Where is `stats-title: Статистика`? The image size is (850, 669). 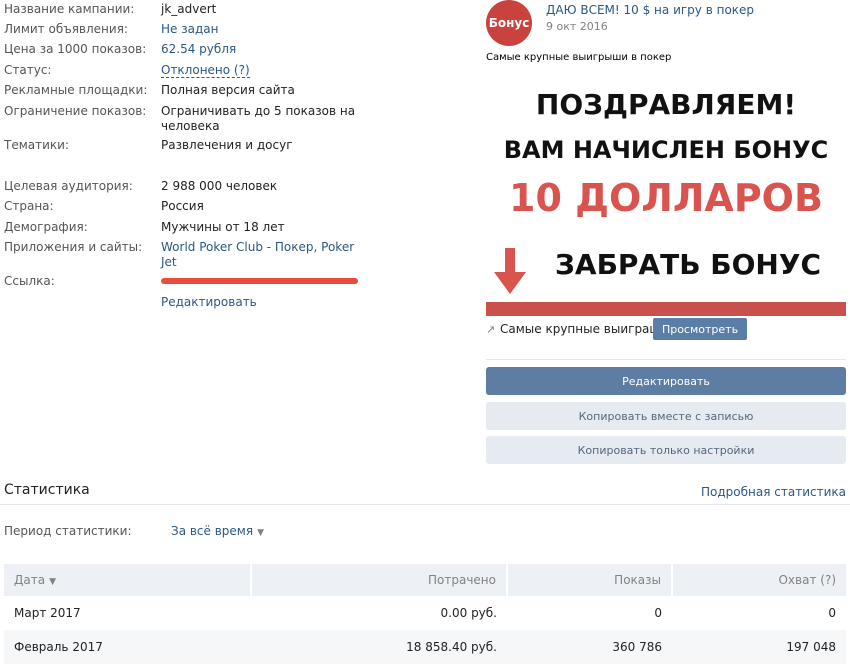 stats-title: Статистика is located at coordinates (47, 490).